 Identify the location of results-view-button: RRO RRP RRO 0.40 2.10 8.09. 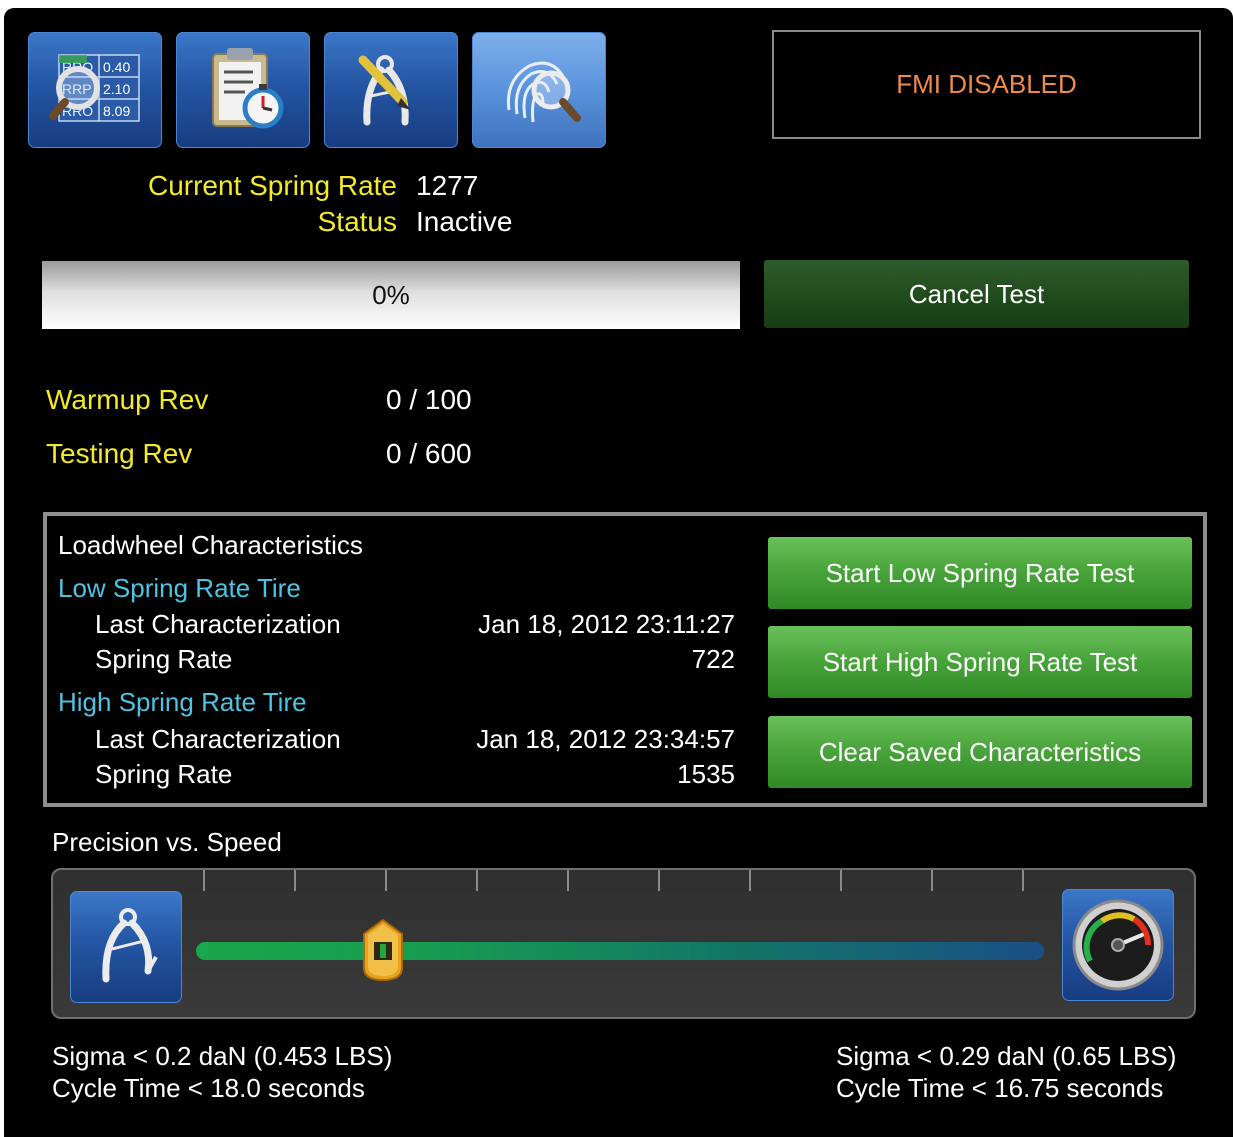
(95, 90).